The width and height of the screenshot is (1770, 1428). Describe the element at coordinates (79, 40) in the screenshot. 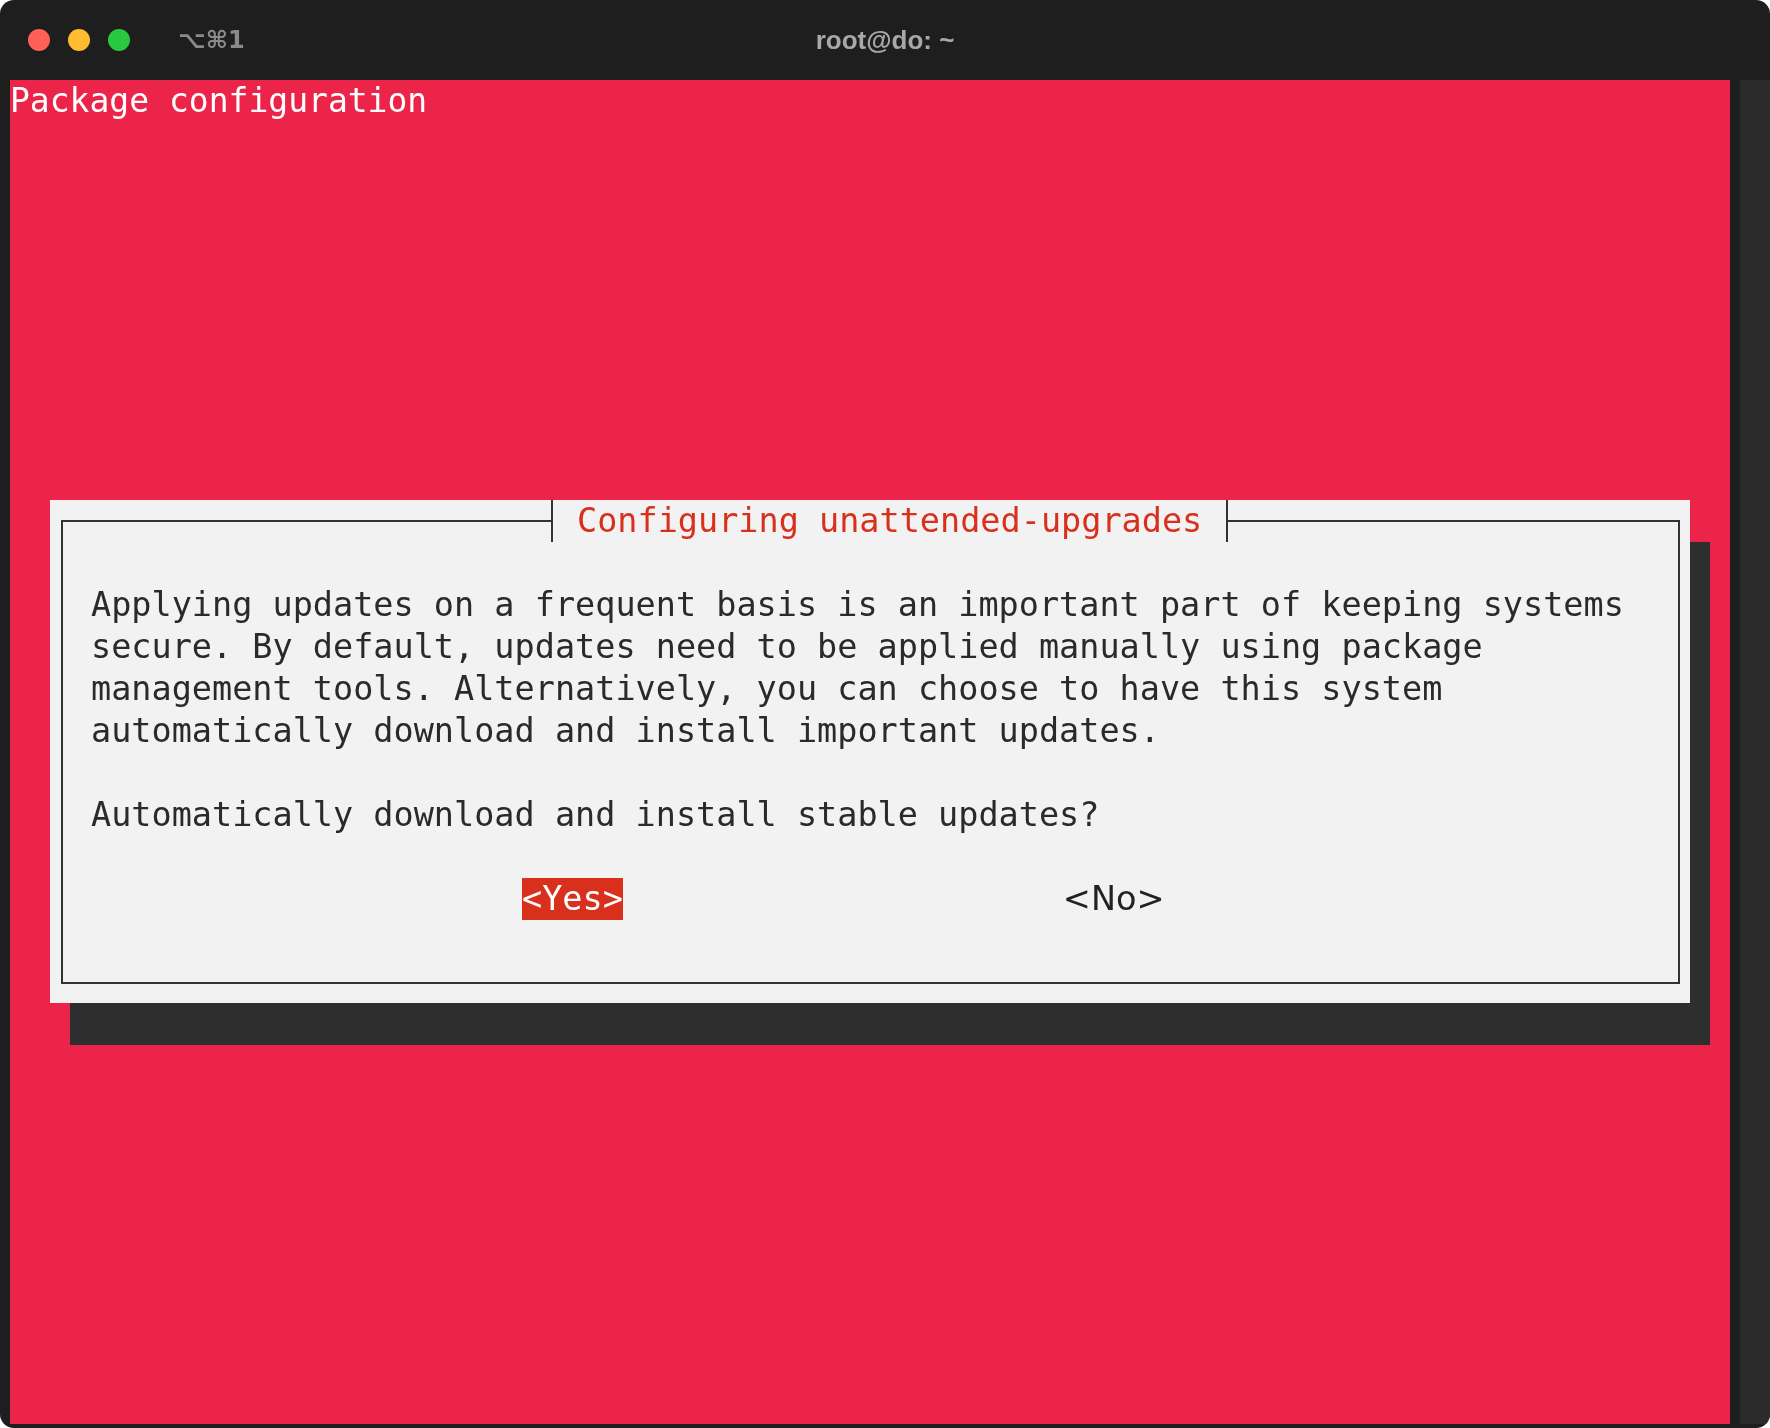

I see `minimize-button` at that location.